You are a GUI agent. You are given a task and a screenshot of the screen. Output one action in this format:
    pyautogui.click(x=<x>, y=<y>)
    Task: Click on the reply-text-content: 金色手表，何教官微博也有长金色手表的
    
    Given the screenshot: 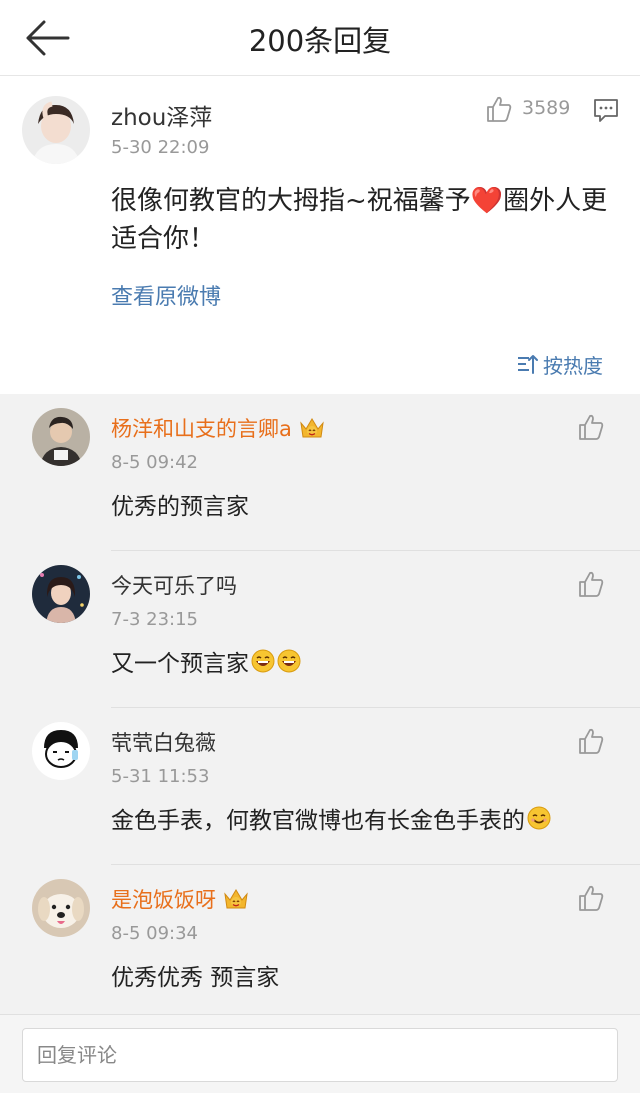 What is the action you would take?
    pyautogui.click(x=318, y=821)
    